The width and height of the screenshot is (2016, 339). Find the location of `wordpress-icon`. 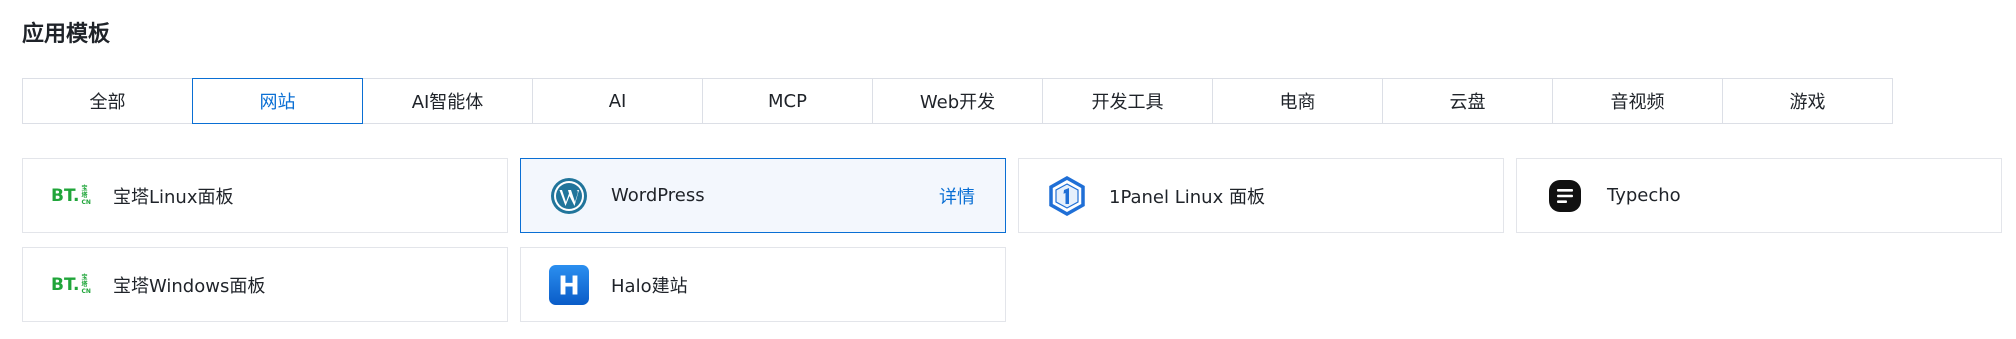

wordpress-icon is located at coordinates (569, 196).